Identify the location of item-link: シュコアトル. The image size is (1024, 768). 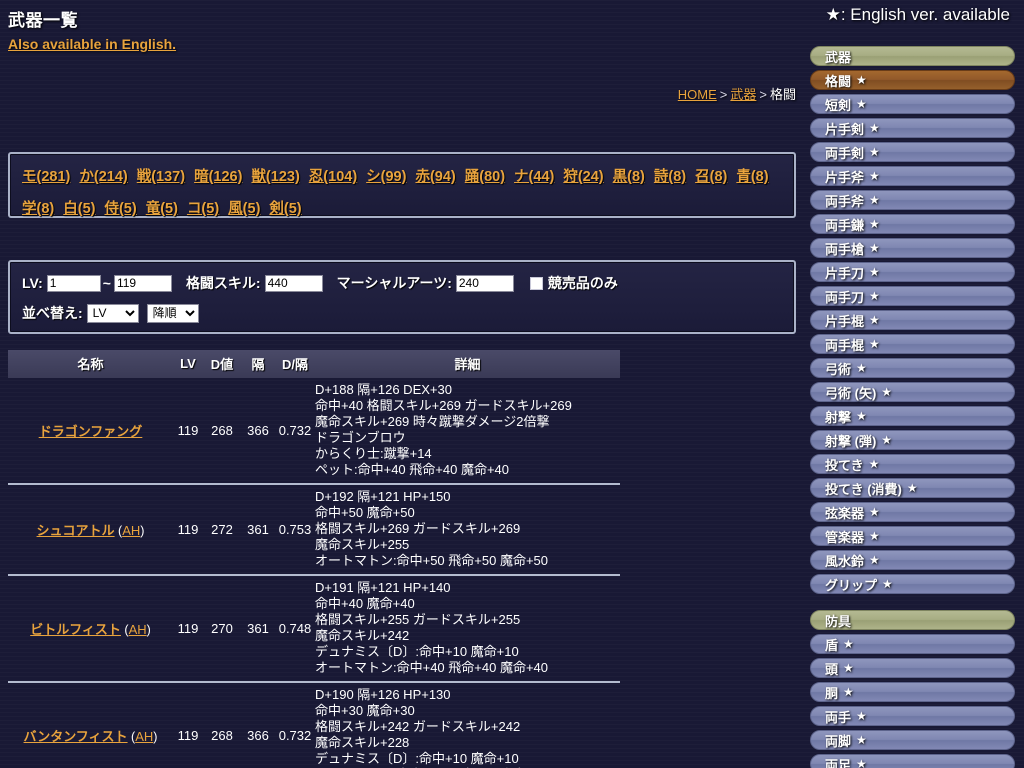
(76, 530).